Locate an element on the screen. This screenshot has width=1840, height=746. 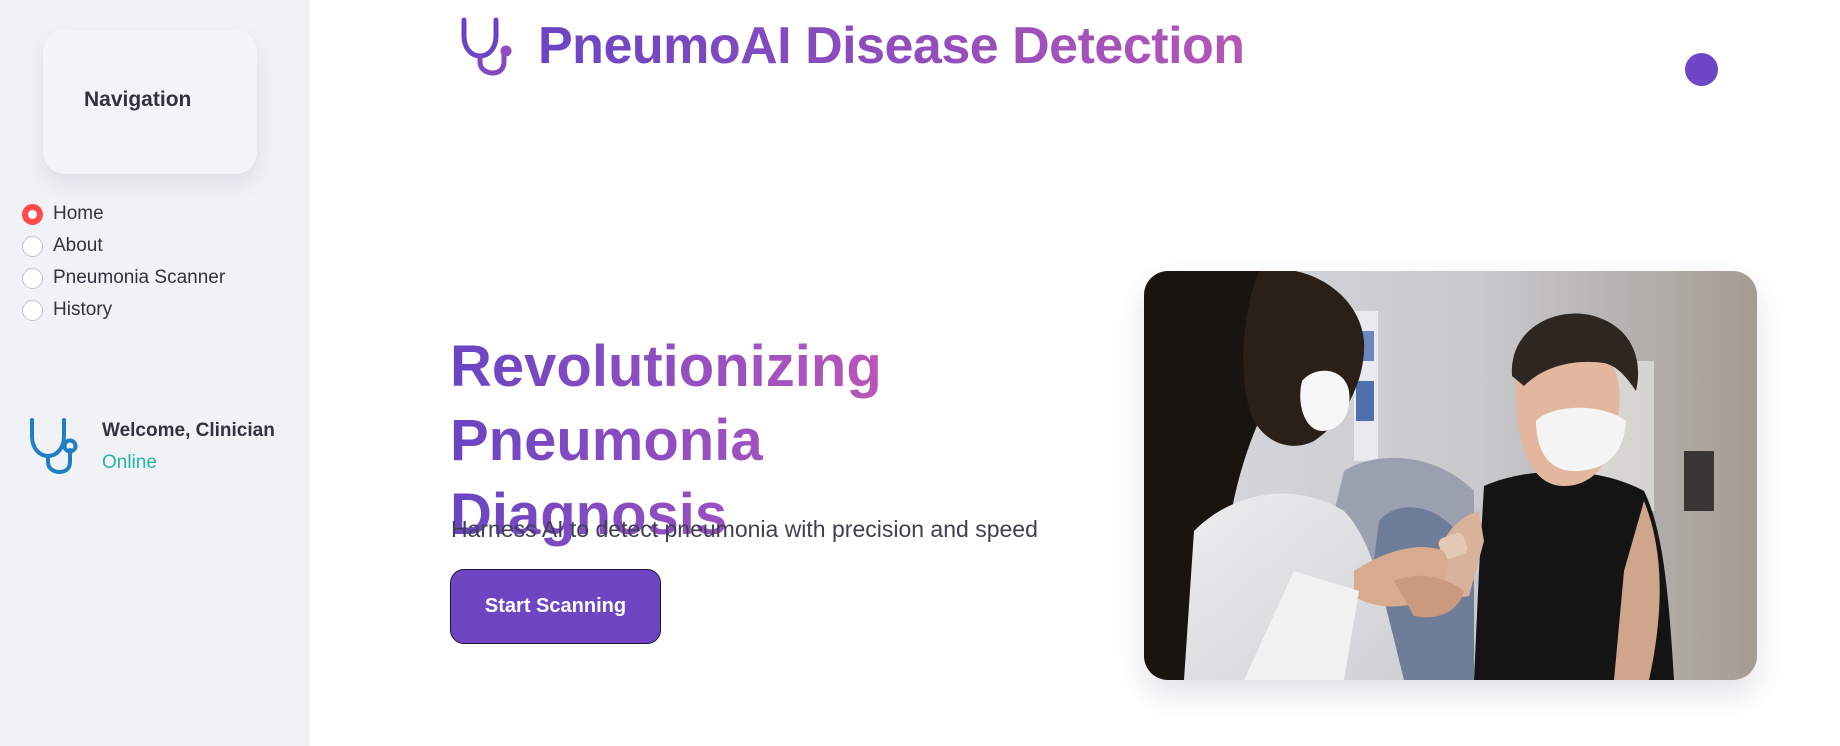
nav-option-home: Home is located at coordinates (123, 214).